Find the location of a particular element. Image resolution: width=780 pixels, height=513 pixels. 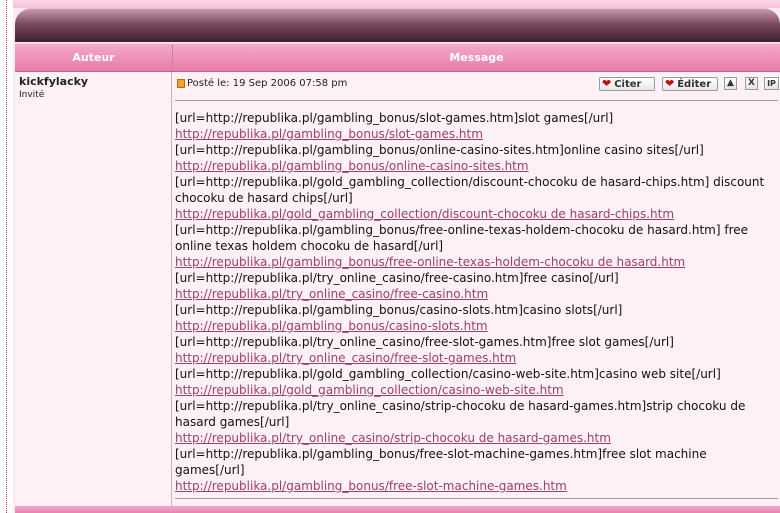

edit-button: ❤ Éditer is located at coordinates (690, 84).